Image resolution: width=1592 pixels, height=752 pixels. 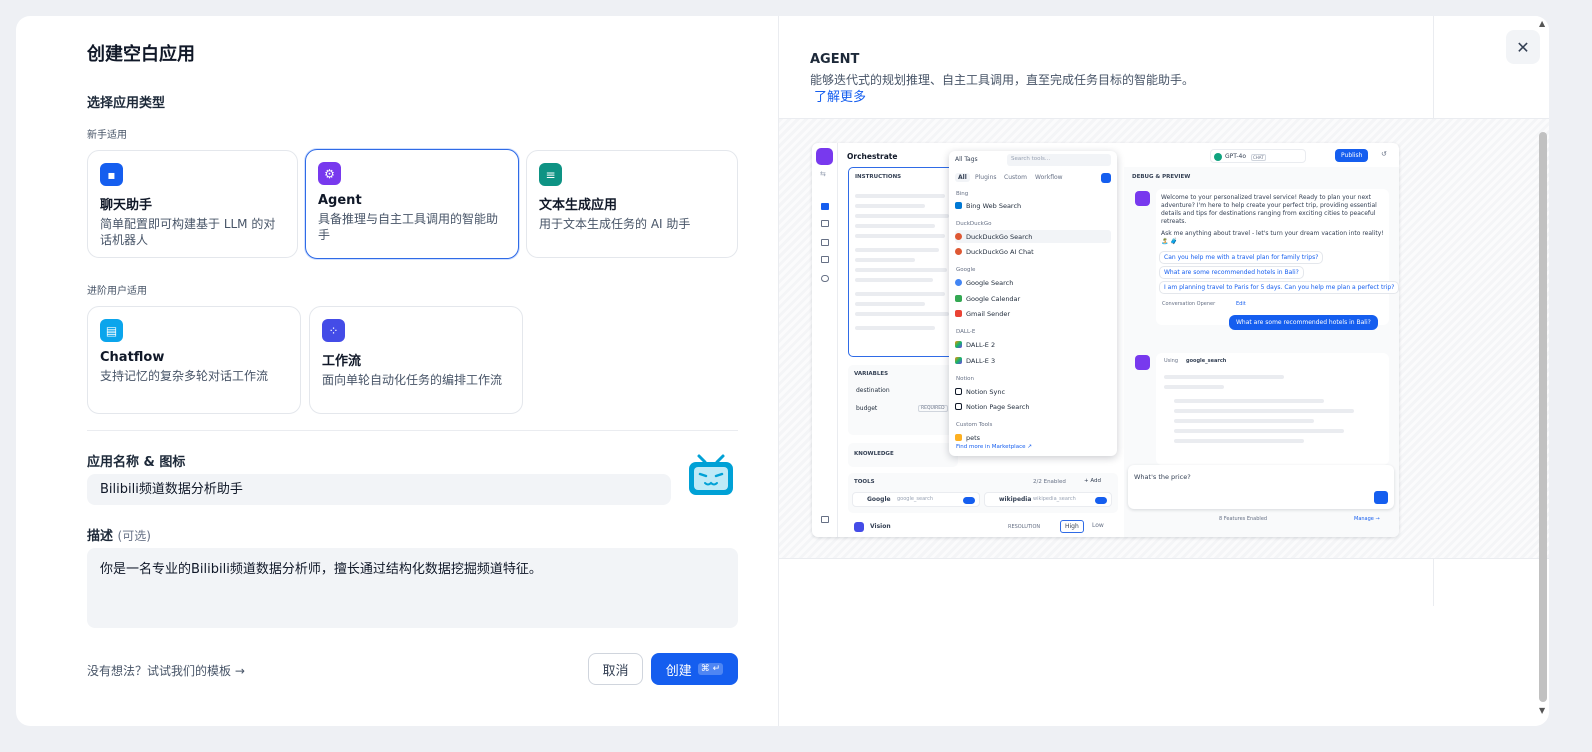 What do you see at coordinates (903, 455) in the screenshot?
I see `knowledge-box: KNOWLEDGE` at bounding box center [903, 455].